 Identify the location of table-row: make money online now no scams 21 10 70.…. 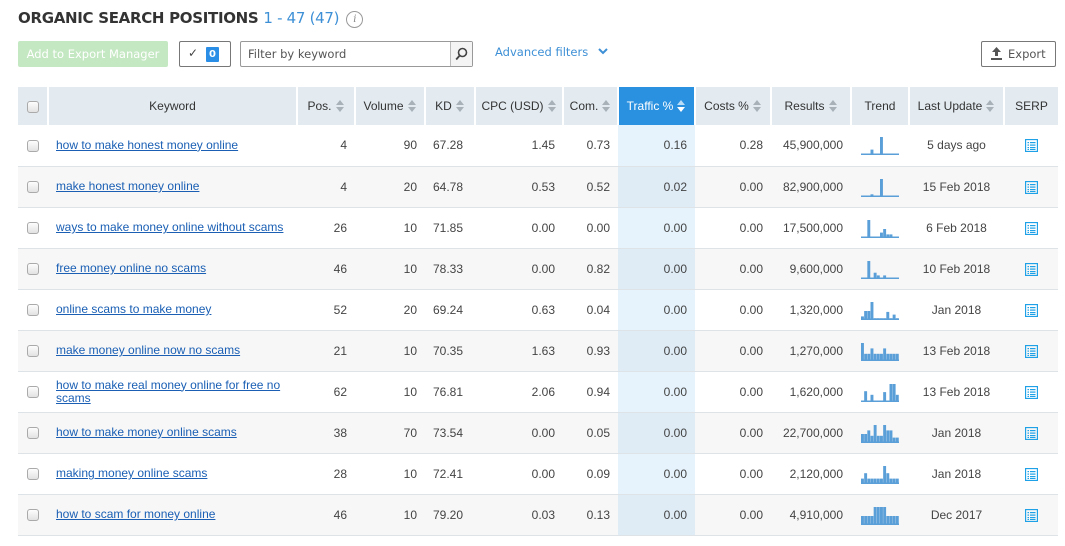
(538, 350).